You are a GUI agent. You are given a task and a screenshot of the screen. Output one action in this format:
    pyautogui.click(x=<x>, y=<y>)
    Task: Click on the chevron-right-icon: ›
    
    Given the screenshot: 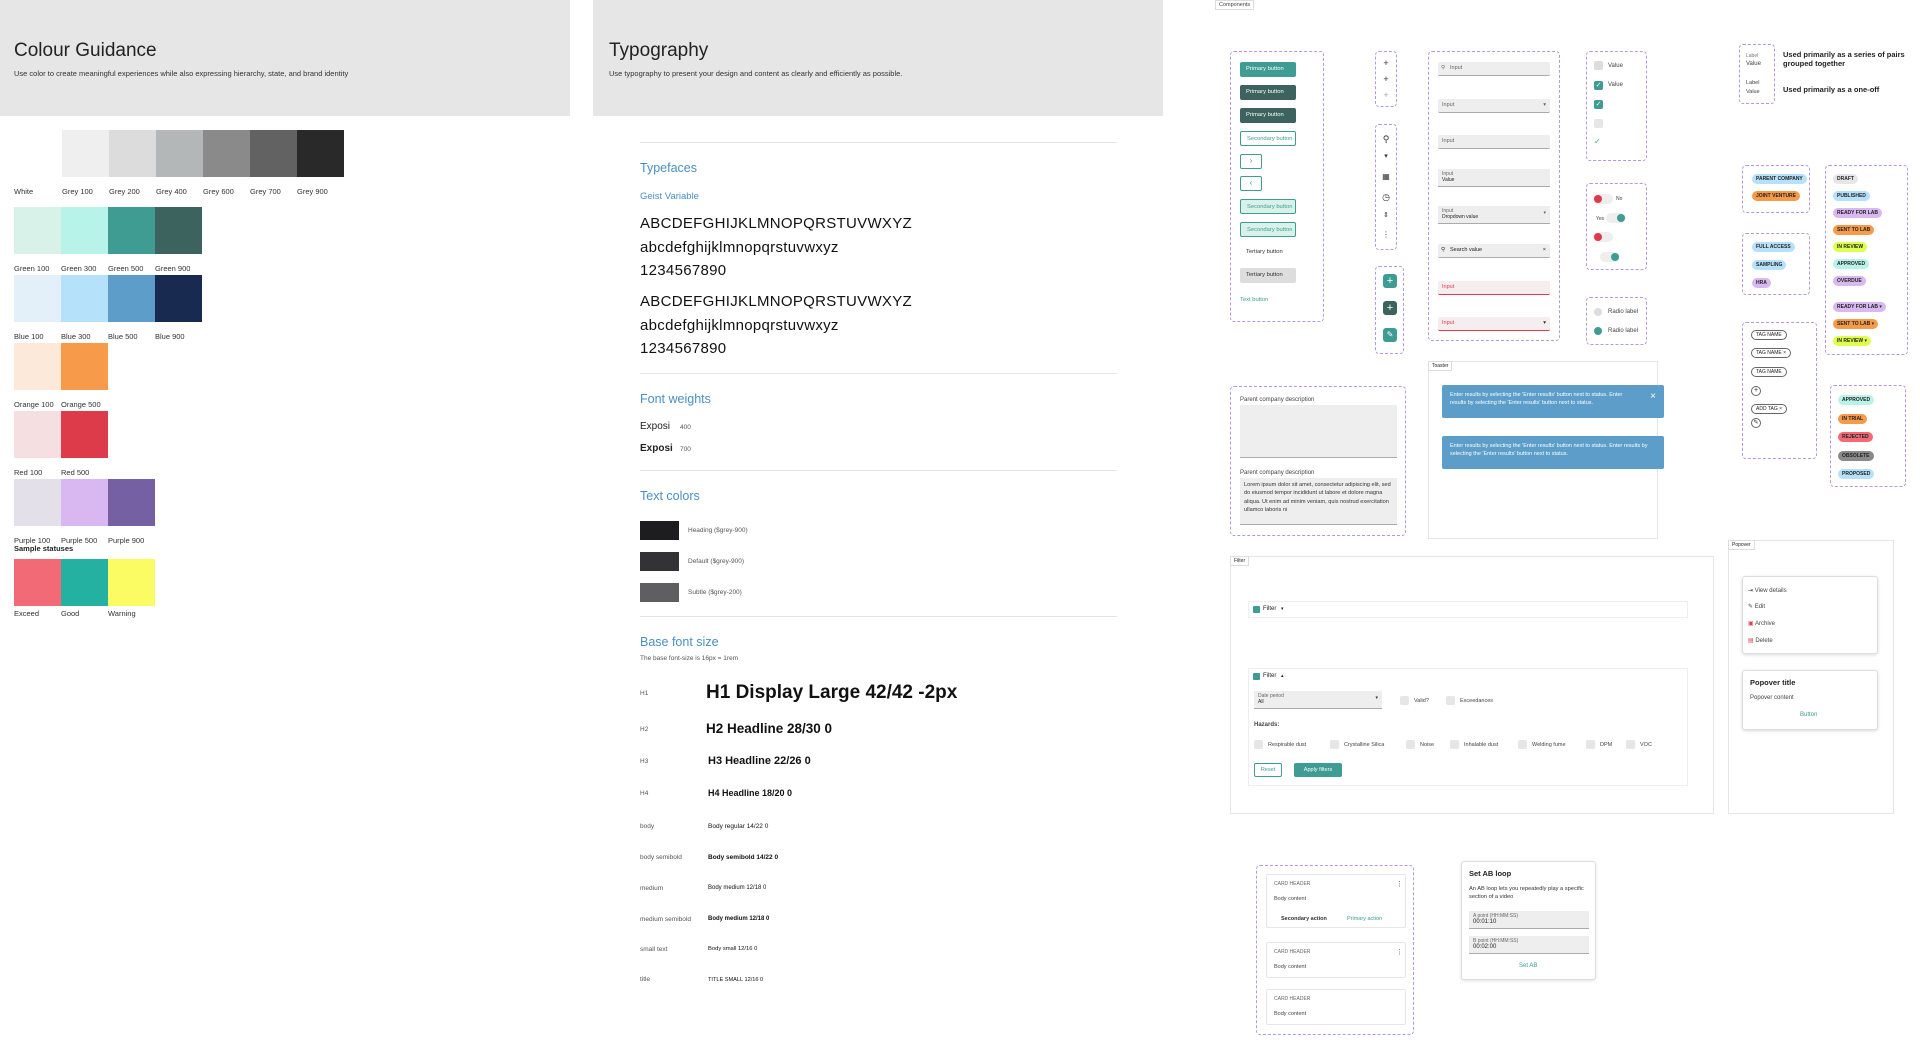 What is the action you would take?
    pyautogui.click(x=1251, y=161)
    